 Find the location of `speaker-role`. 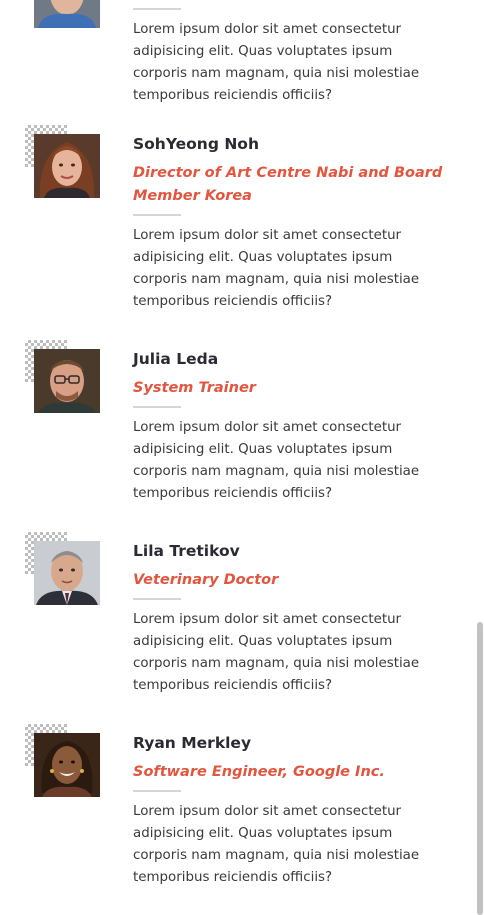

speaker-role is located at coordinates (288, 1).